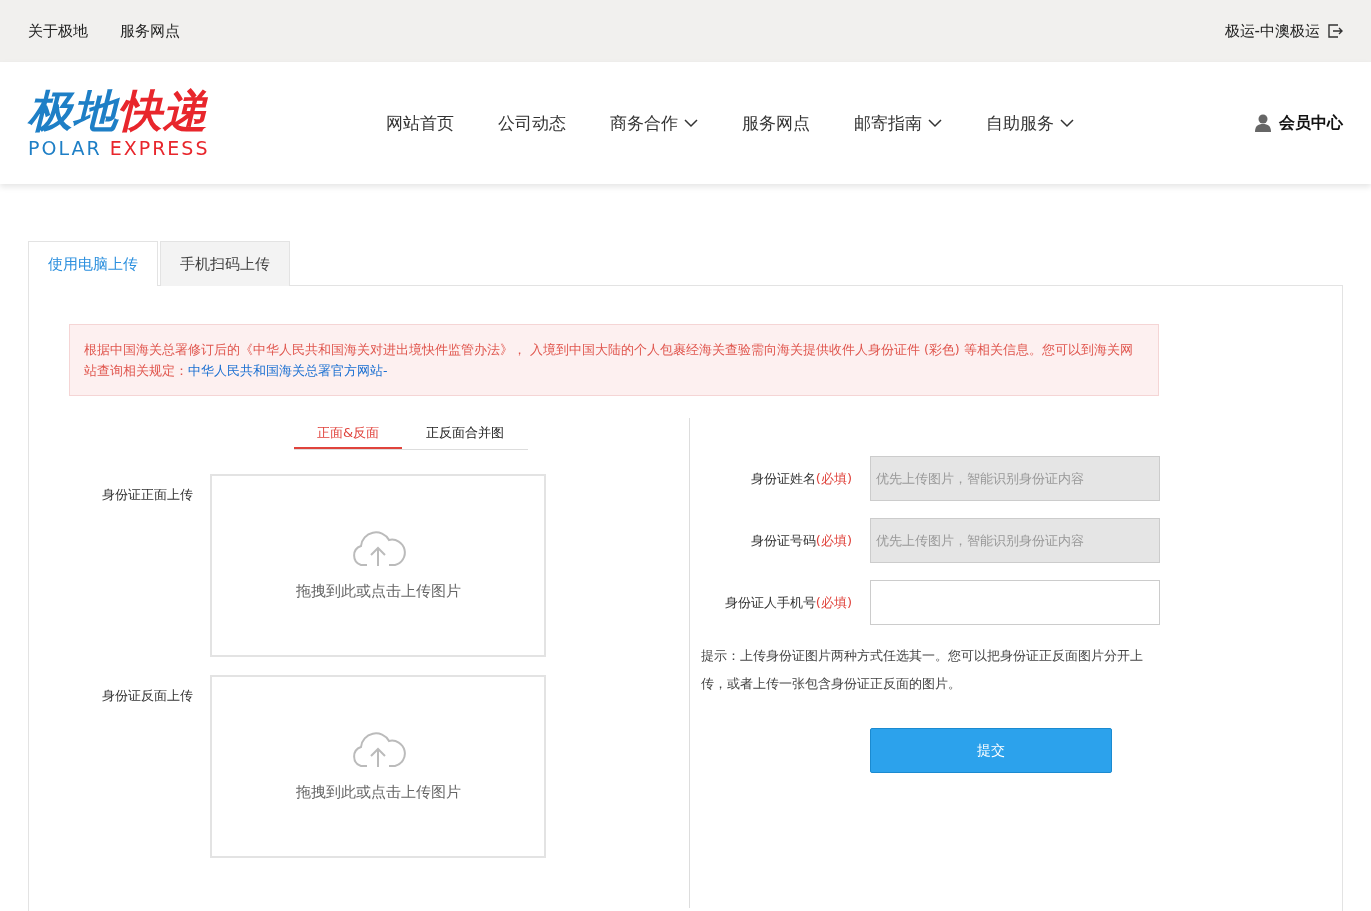  Describe the element at coordinates (609, 360) in the screenshot. I see `notice-text: 根据中国海关总署修订后的《中华人民共和国海关对进出境快件监管办法》， 入境到中国大陆的个人包裹经海关查验需向海关提供收件人身份证件 (彩色) 等相关信息。您可以到海关网站查询相关规定：中华人民共和国海关总署官方网站-` at that location.